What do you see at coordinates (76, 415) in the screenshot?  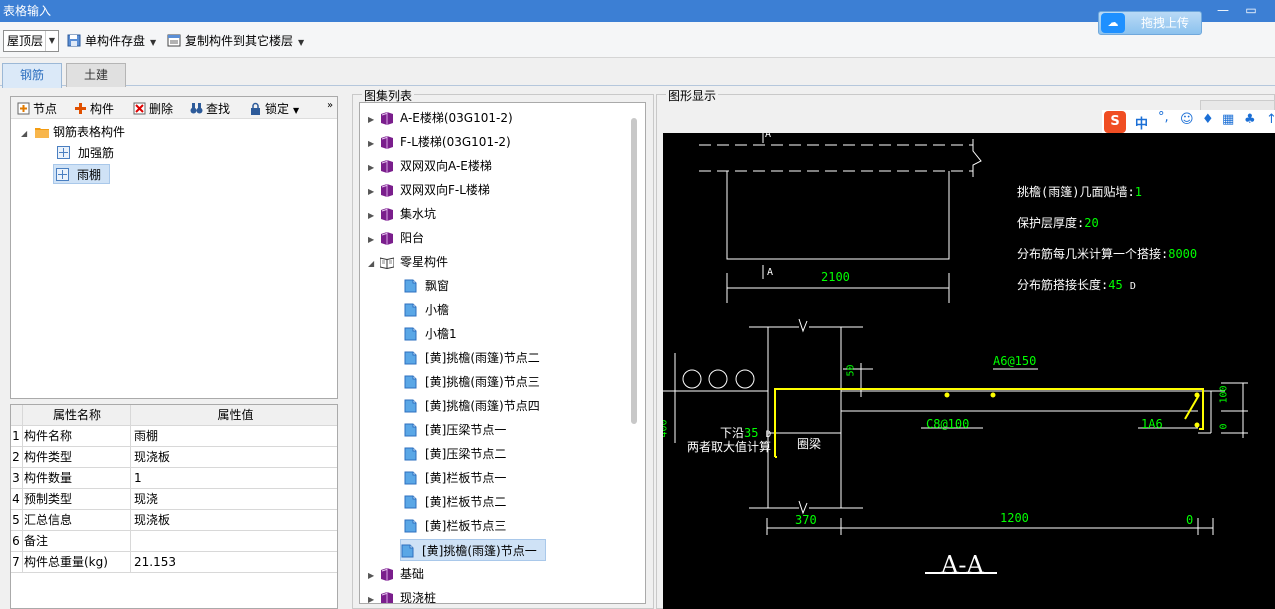 I see `header-name: 属性名称` at bounding box center [76, 415].